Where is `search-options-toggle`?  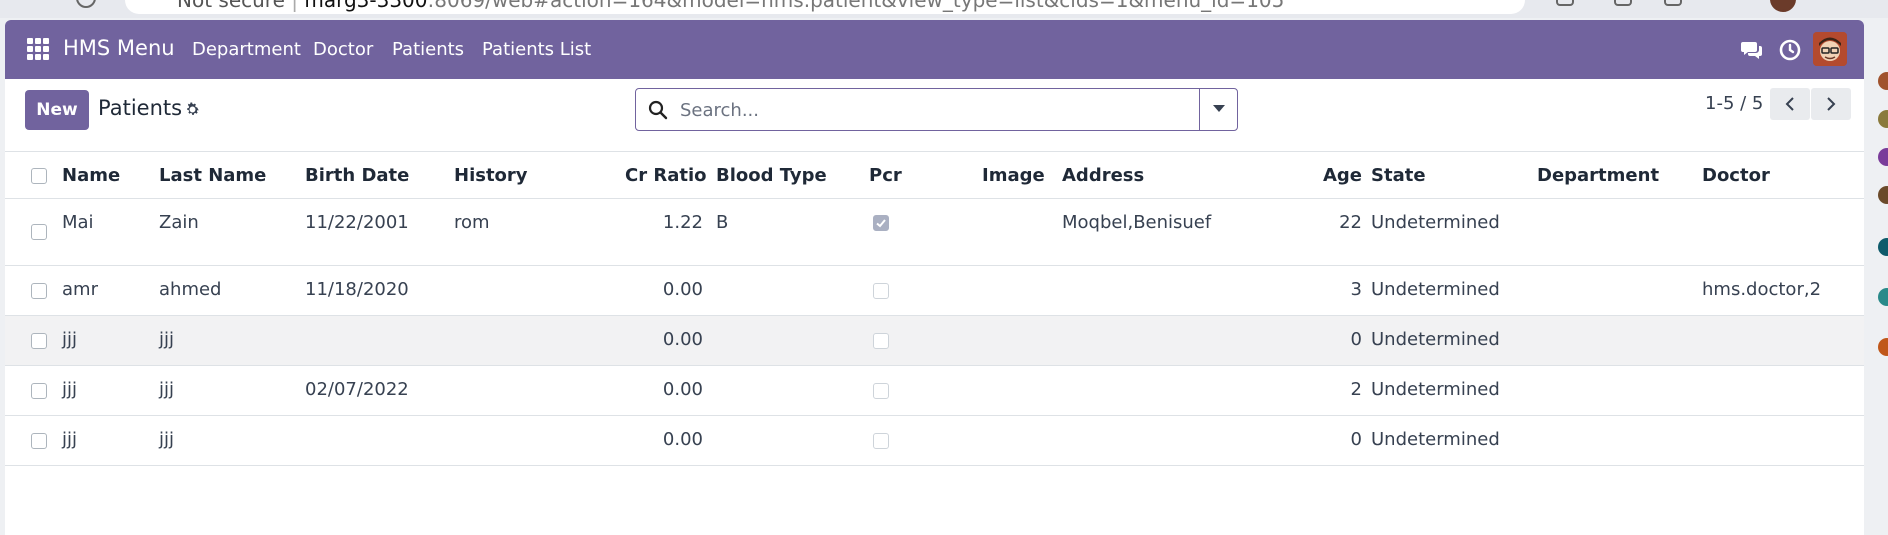 search-options-toggle is located at coordinates (1219, 109).